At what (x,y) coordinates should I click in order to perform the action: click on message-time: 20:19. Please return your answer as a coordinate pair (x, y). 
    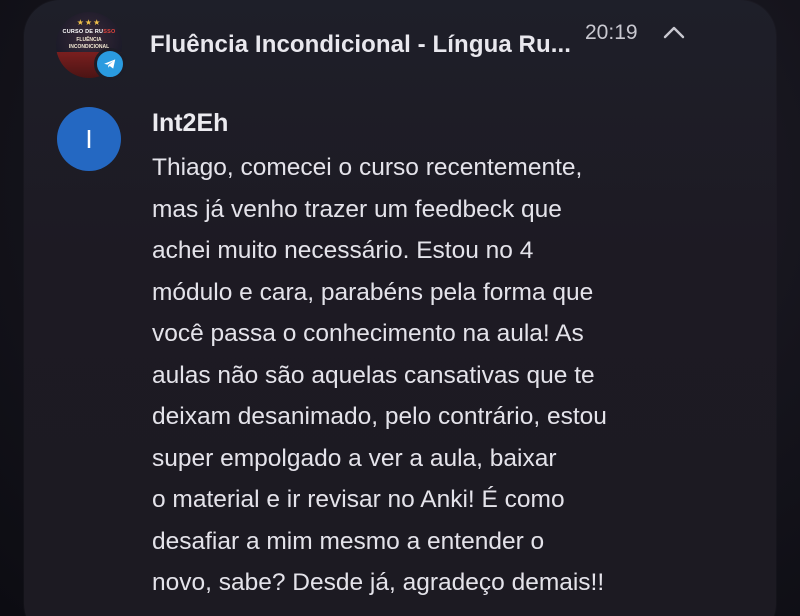
    Looking at the image, I should click on (611, 32).